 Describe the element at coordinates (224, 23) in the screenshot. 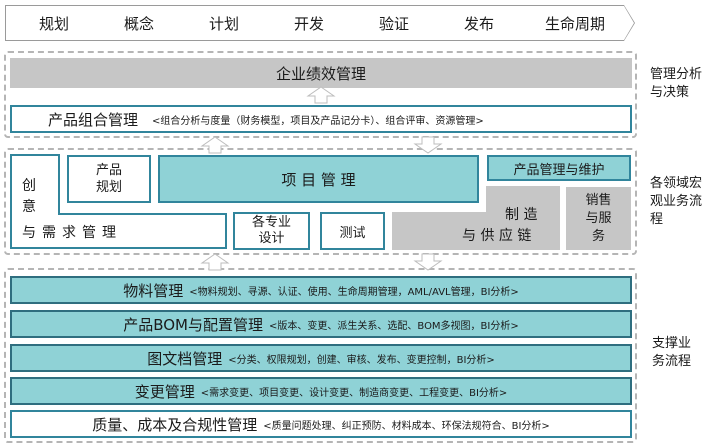

I see `phase-schedule: 计划` at that location.